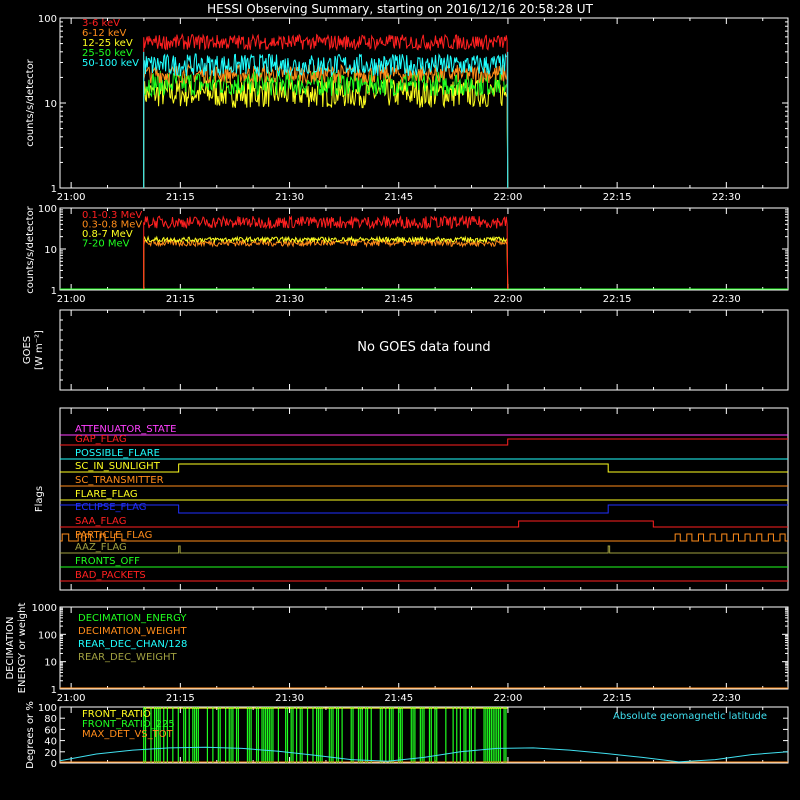 The height and width of the screenshot is (800, 800). What do you see at coordinates (54, 291) in the screenshot?
I see `p2-tick-label: 1` at bounding box center [54, 291].